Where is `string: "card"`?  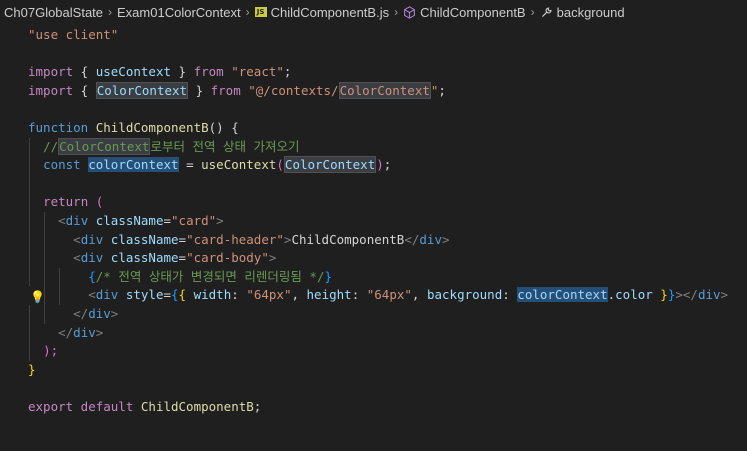
string: "card" is located at coordinates (194, 220).